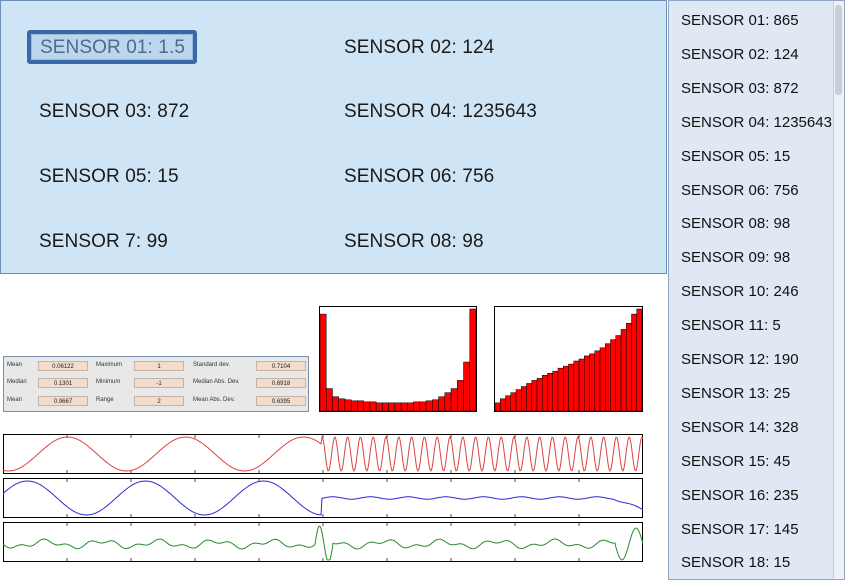 Image resolution: width=845 pixels, height=580 pixels. What do you see at coordinates (281, 383) in the screenshot?
I see `stat-value: 0.6918` at bounding box center [281, 383].